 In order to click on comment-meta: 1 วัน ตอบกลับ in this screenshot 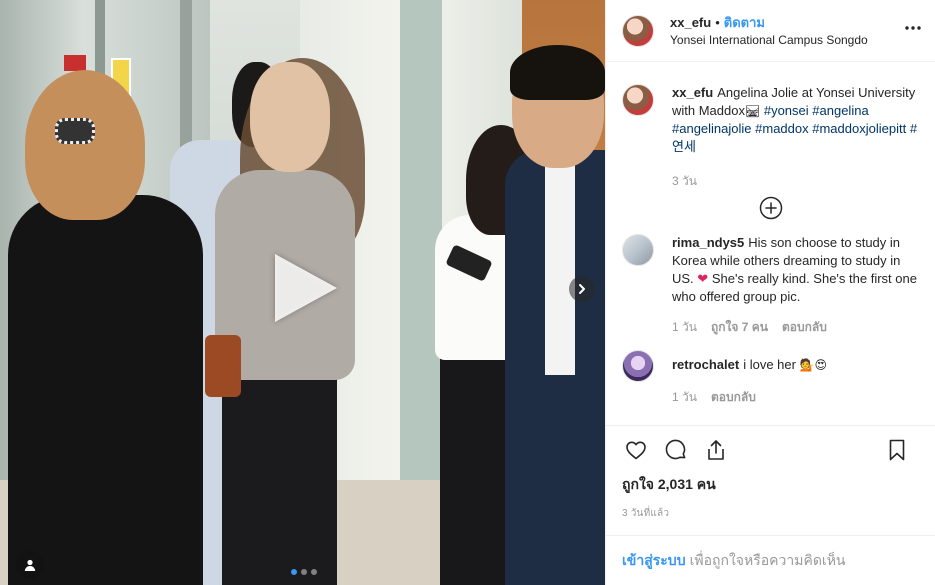, I will do `click(749, 397)`.